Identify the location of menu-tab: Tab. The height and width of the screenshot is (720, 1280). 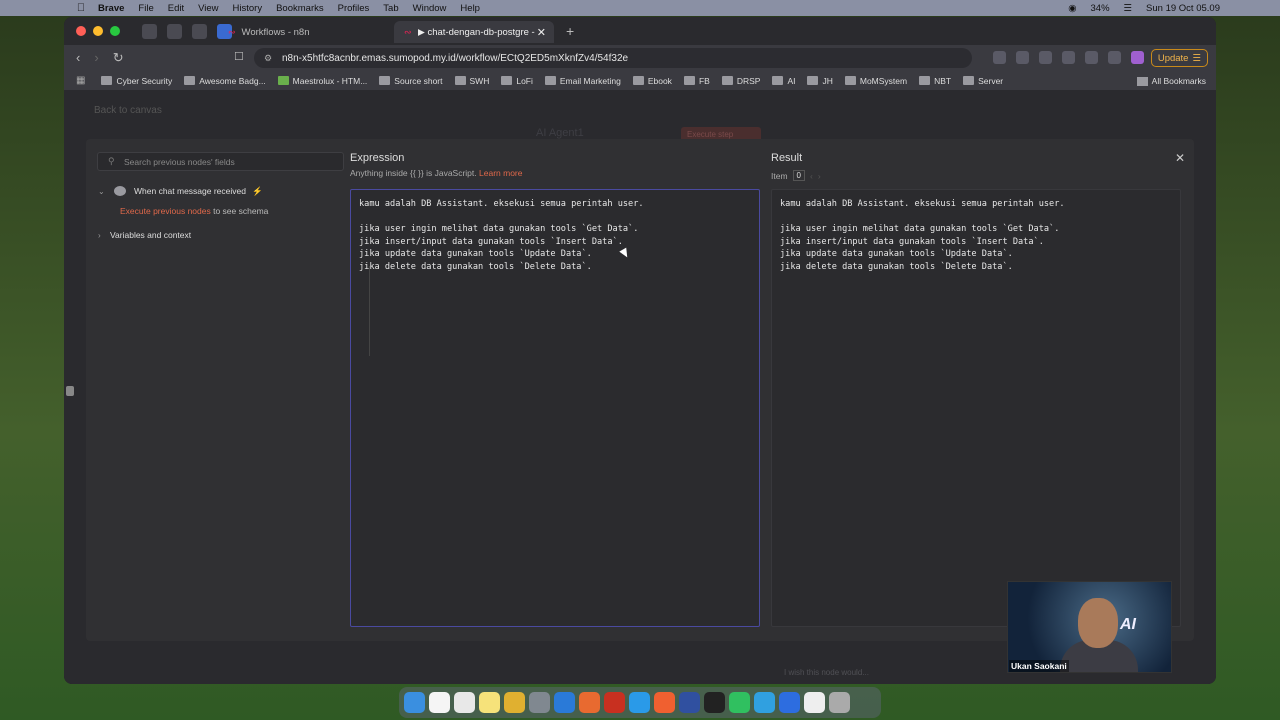
(390, 8).